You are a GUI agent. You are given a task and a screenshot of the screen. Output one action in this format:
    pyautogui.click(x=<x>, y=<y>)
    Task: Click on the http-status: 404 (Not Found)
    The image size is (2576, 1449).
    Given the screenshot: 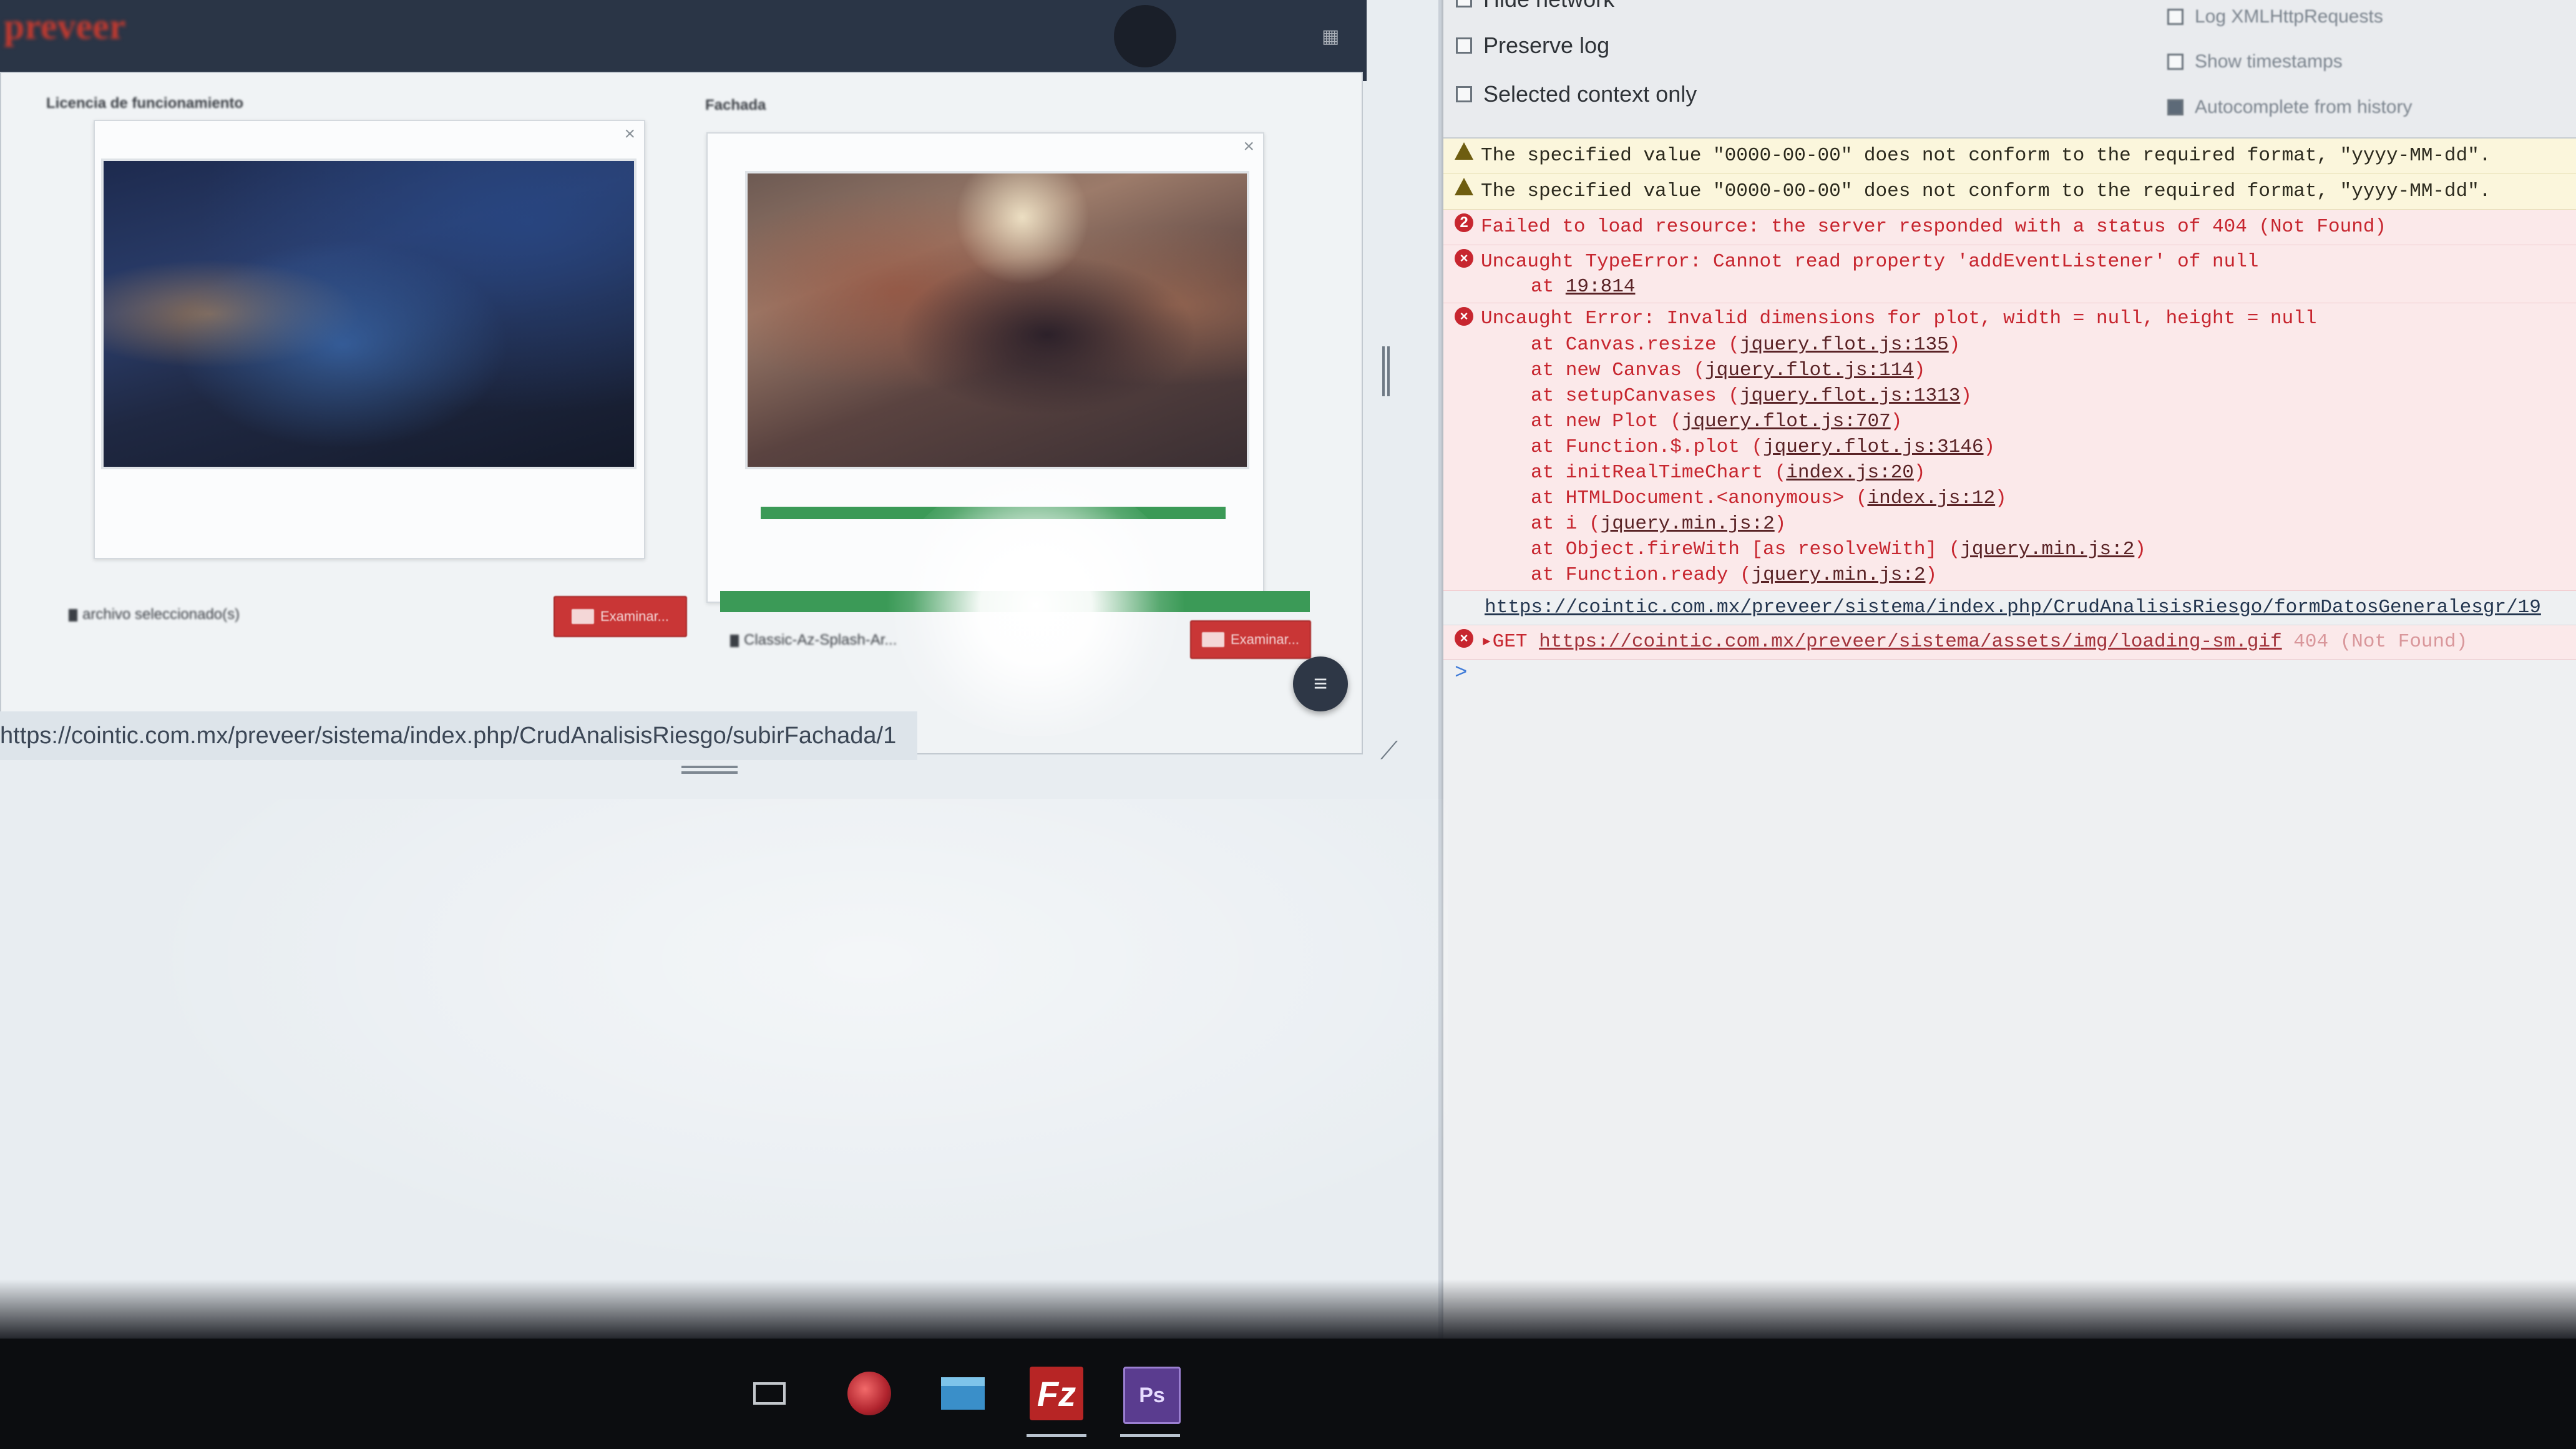 What is the action you would take?
    pyautogui.click(x=2380, y=642)
    